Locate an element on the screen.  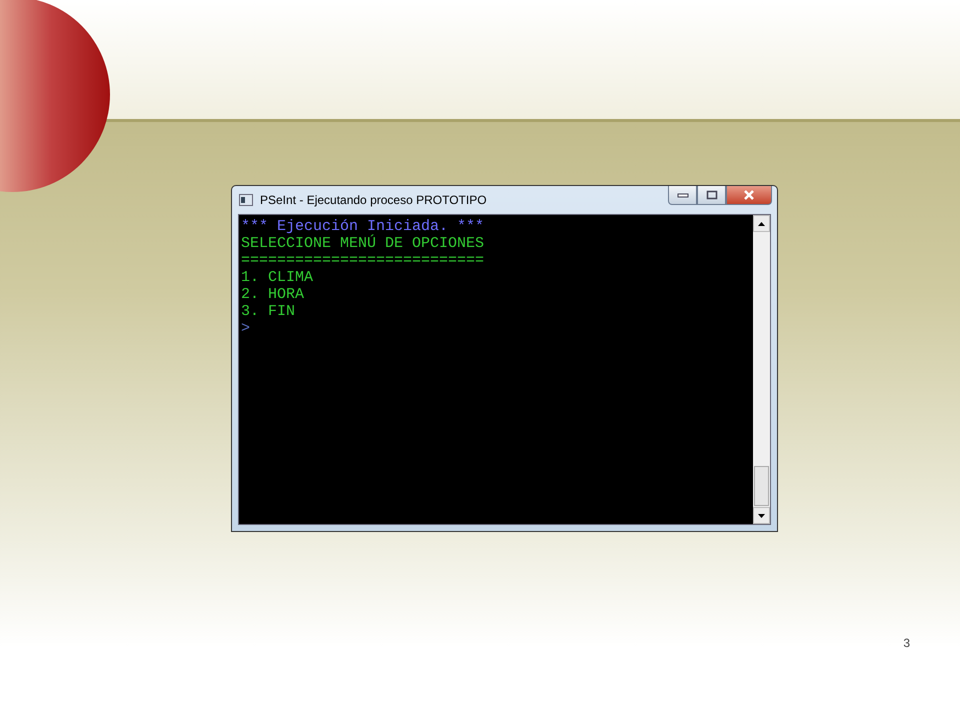
scroll-up-button is located at coordinates (761, 223).